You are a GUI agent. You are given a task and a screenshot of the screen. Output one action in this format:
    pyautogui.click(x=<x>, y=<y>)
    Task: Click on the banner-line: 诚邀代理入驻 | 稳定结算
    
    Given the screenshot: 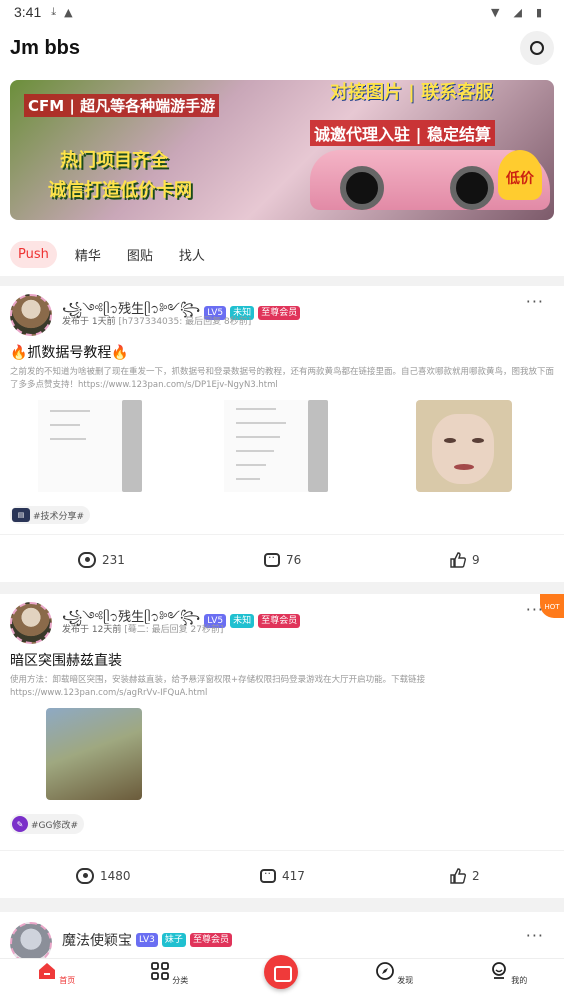 What is the action you would take?
    pyautogui.click(x=402, y=133)
    